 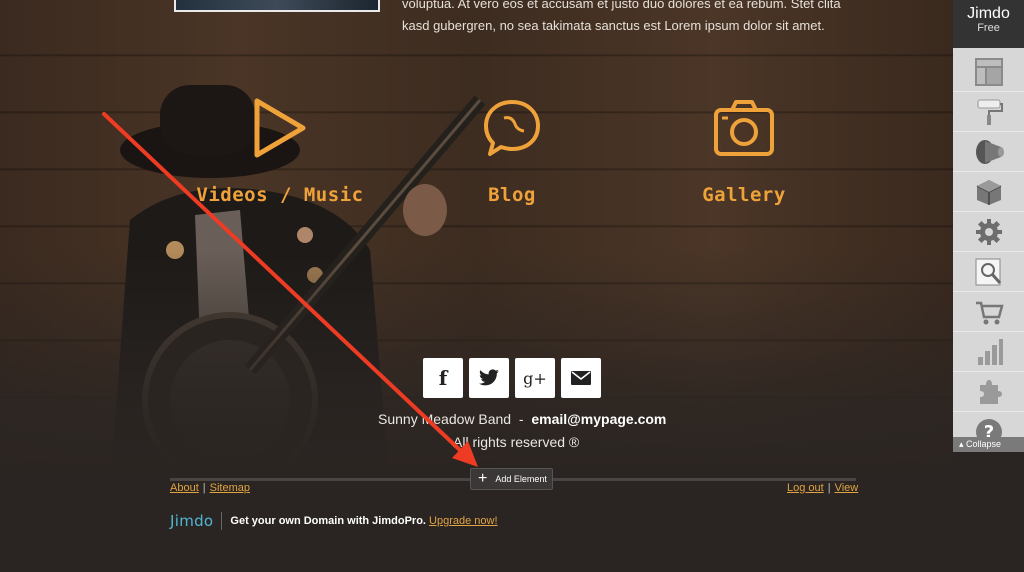 I want to click on paint-roller-icon, so click(x=990, y=112).